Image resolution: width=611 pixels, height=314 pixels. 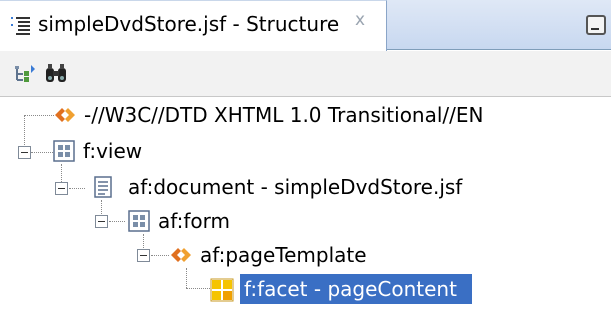 I want to click on binoculars-icon, so click(x=56, y=74).